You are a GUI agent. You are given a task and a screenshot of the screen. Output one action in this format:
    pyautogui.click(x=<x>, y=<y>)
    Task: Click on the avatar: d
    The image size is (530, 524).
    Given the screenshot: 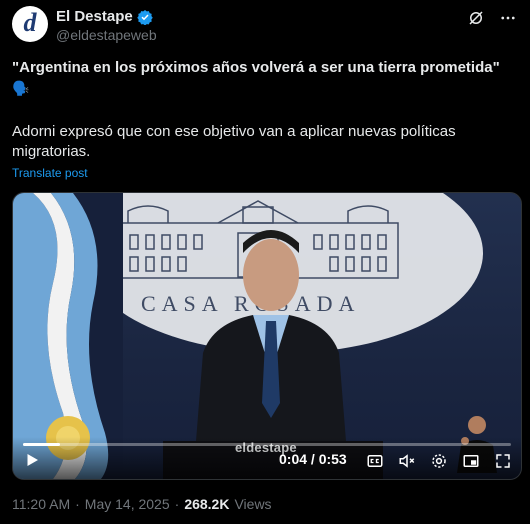 What is the action you would take?
    pyautogui.click(x=30, y=24)
    